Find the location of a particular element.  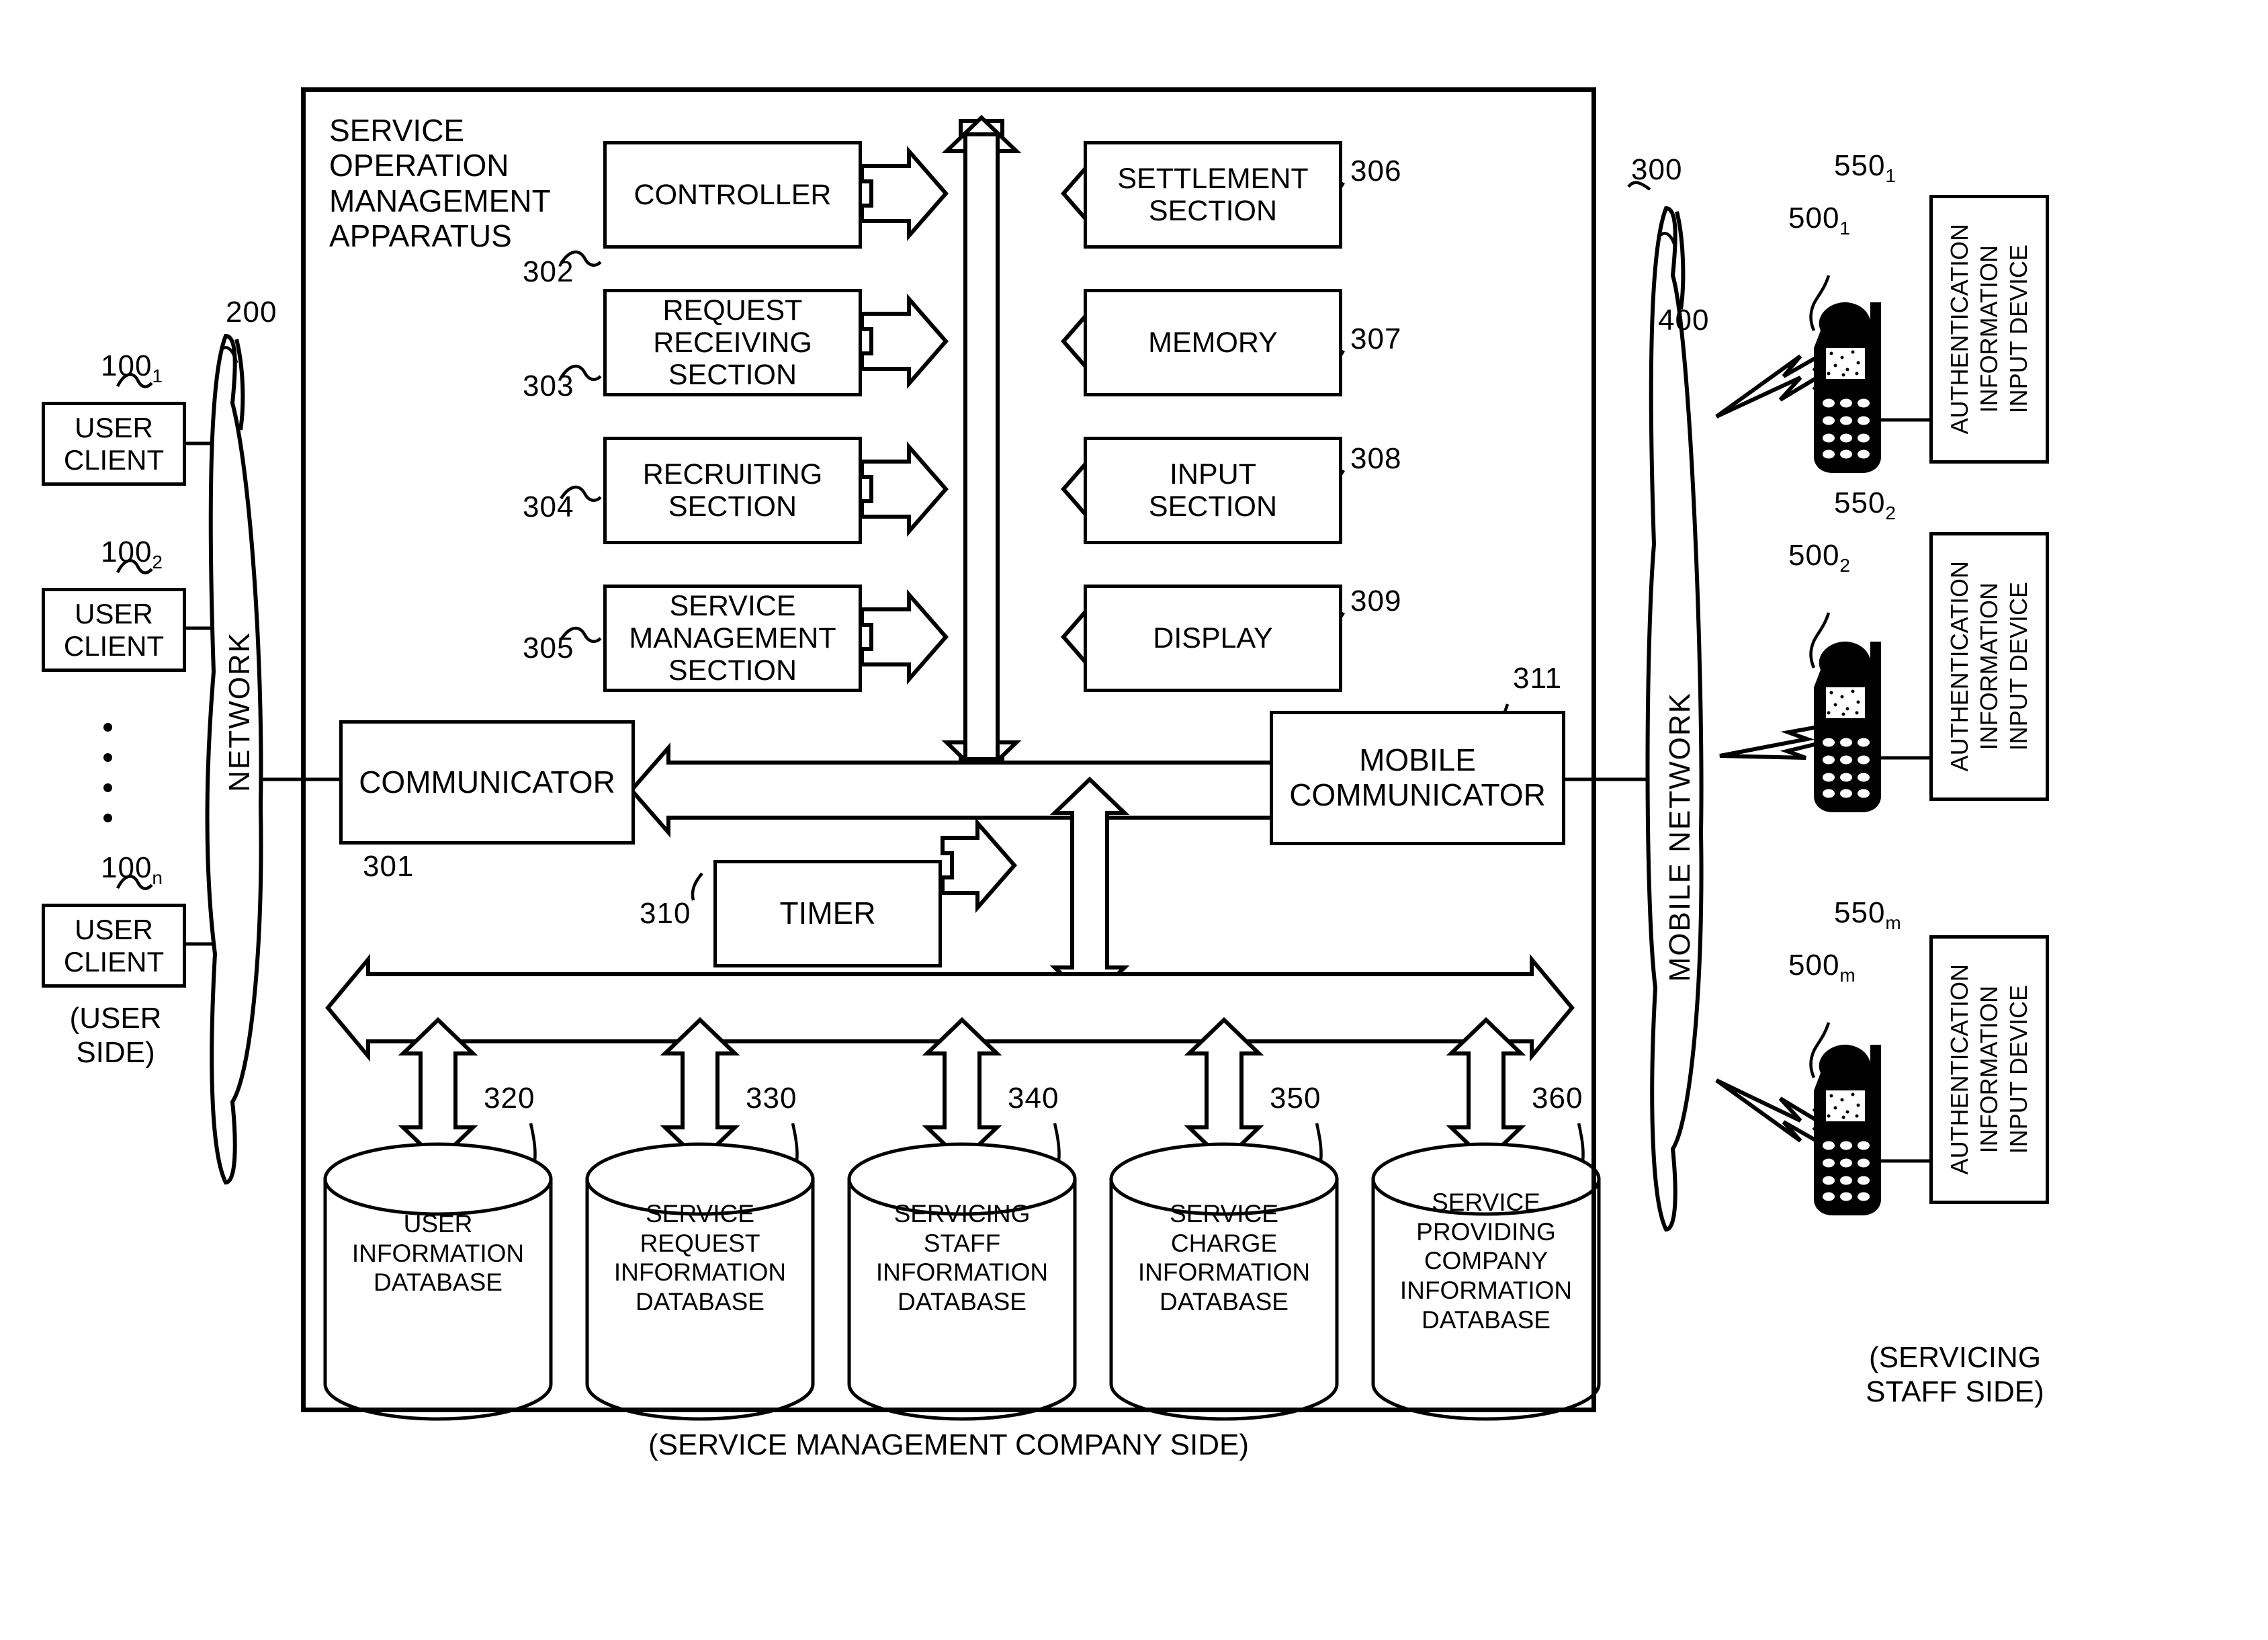

memory-box: MEMORY is located at coordinates (1213, 342).